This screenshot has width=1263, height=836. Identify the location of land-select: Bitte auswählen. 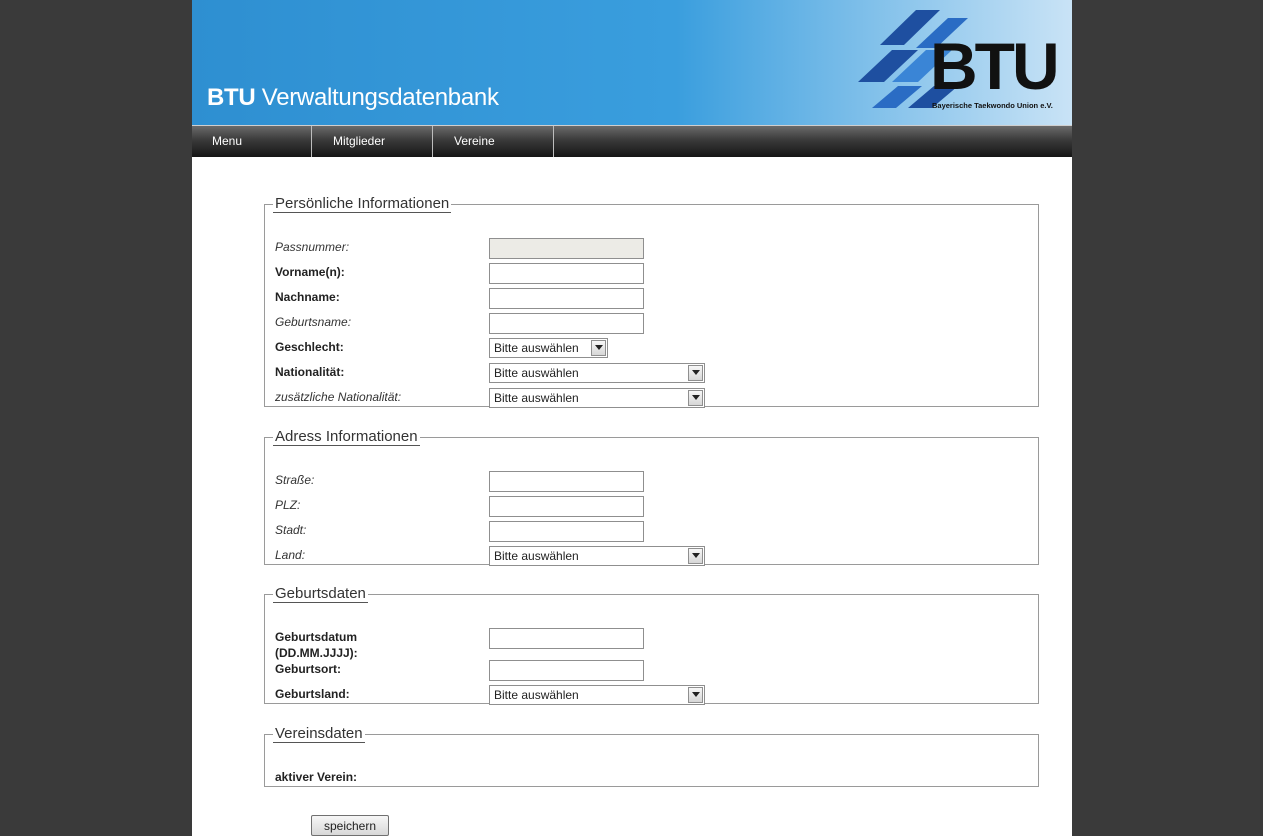
(597, 556).